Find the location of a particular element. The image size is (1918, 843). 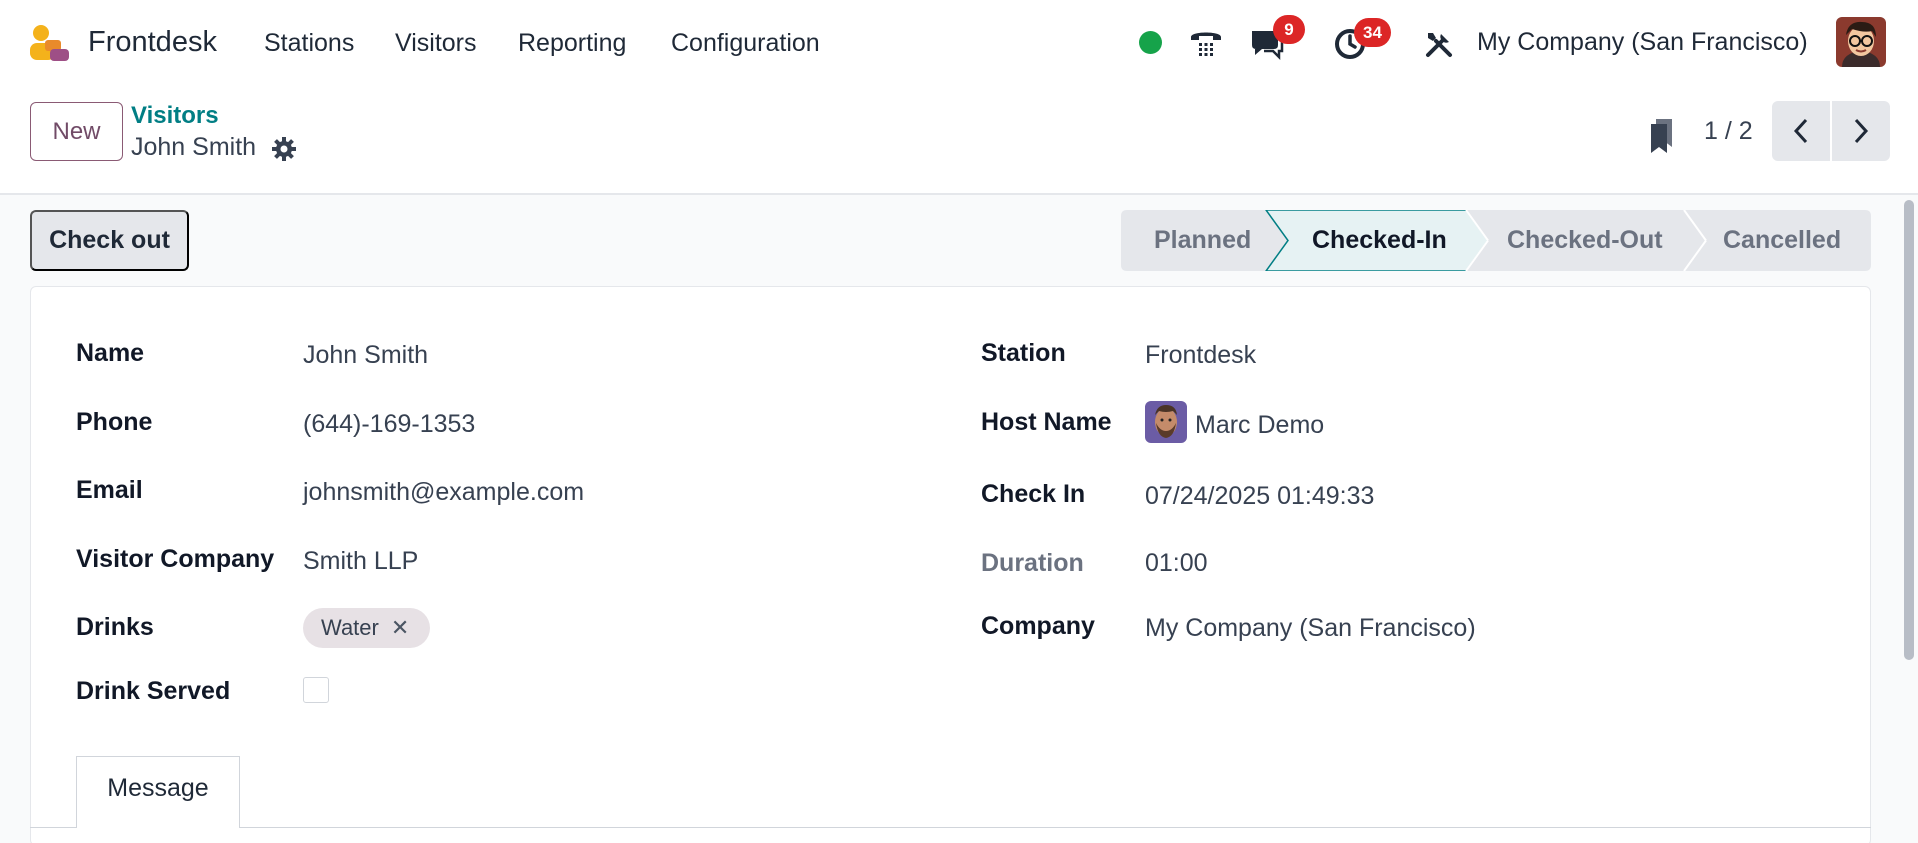

host-name-field: Marc Demo is located at coordinates (1259, 425).